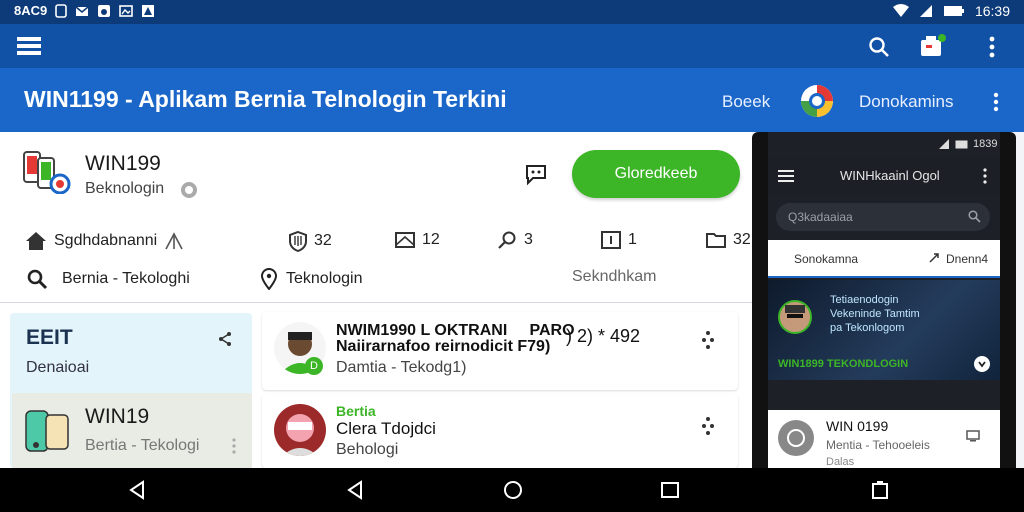 This screenshot has width=1024, height=512. What do you see at coordinates (234, 446) in the screenshot?
I see `left-card-more-icon` at bounding box center [234, 446].